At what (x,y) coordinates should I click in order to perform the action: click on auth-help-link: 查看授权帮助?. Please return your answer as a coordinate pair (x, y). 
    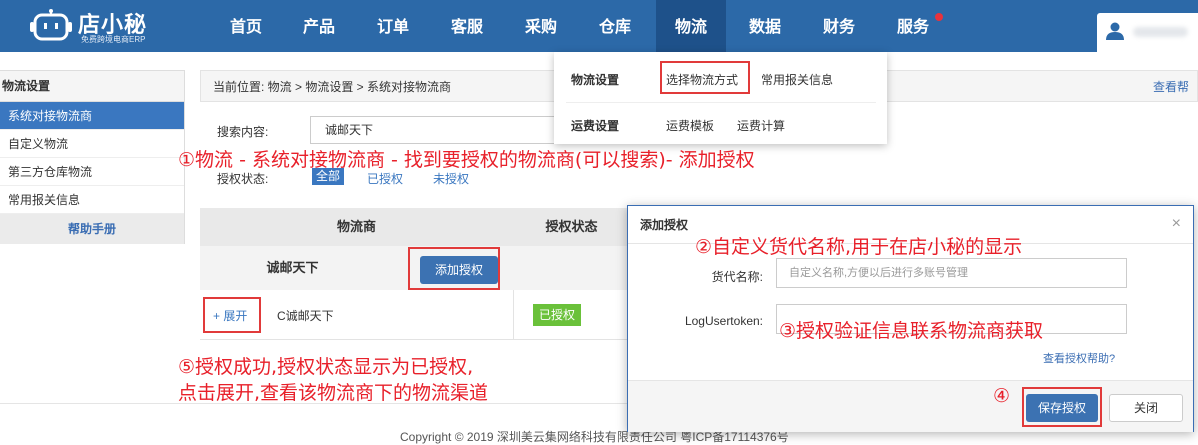
    Looking at the image, I should click on (1079, 358).